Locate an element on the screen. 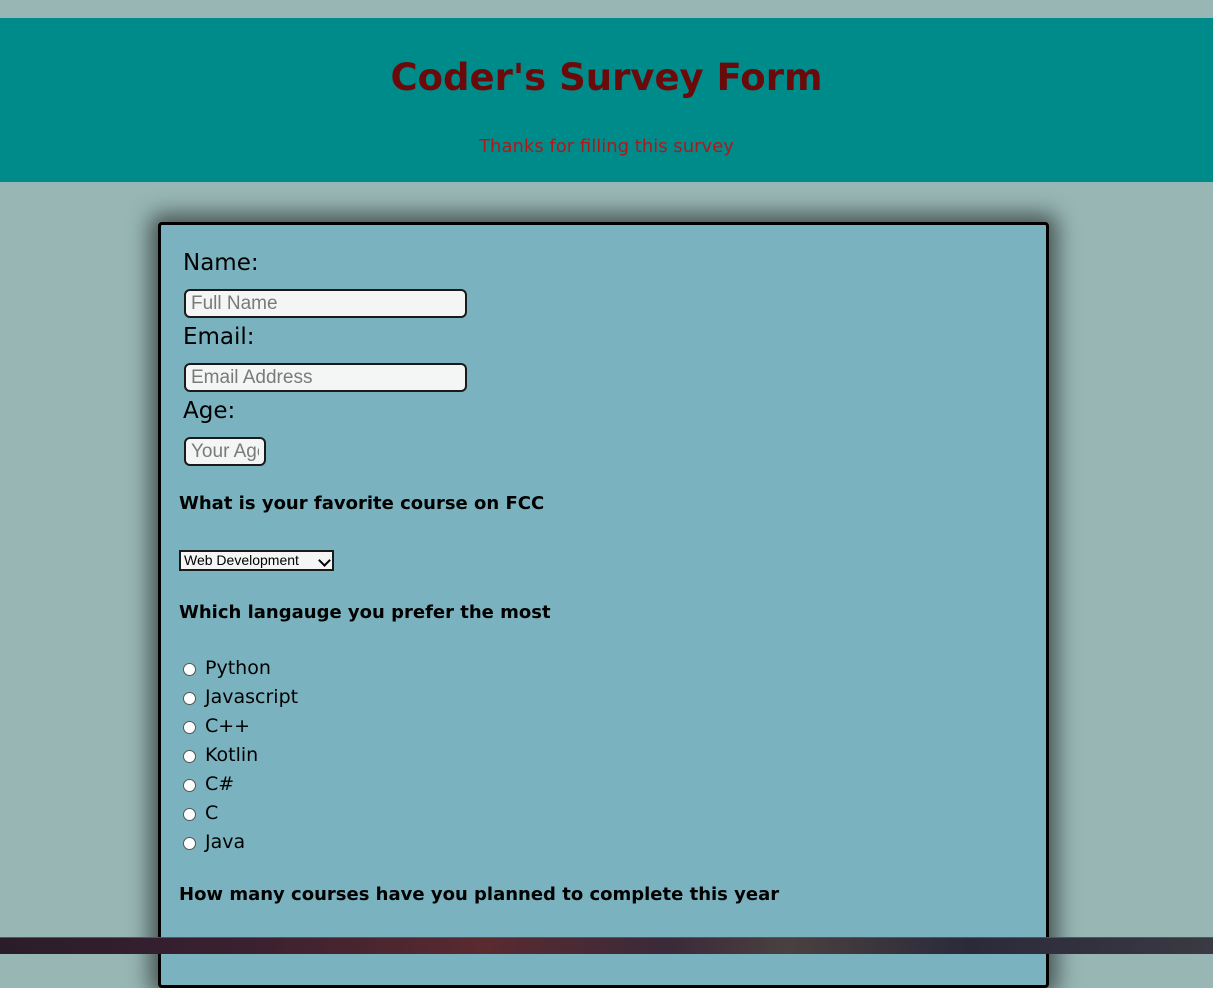 This screenshot has height=988, width=1213. language-option-label: Javascript is located at coordinates (252, 697).